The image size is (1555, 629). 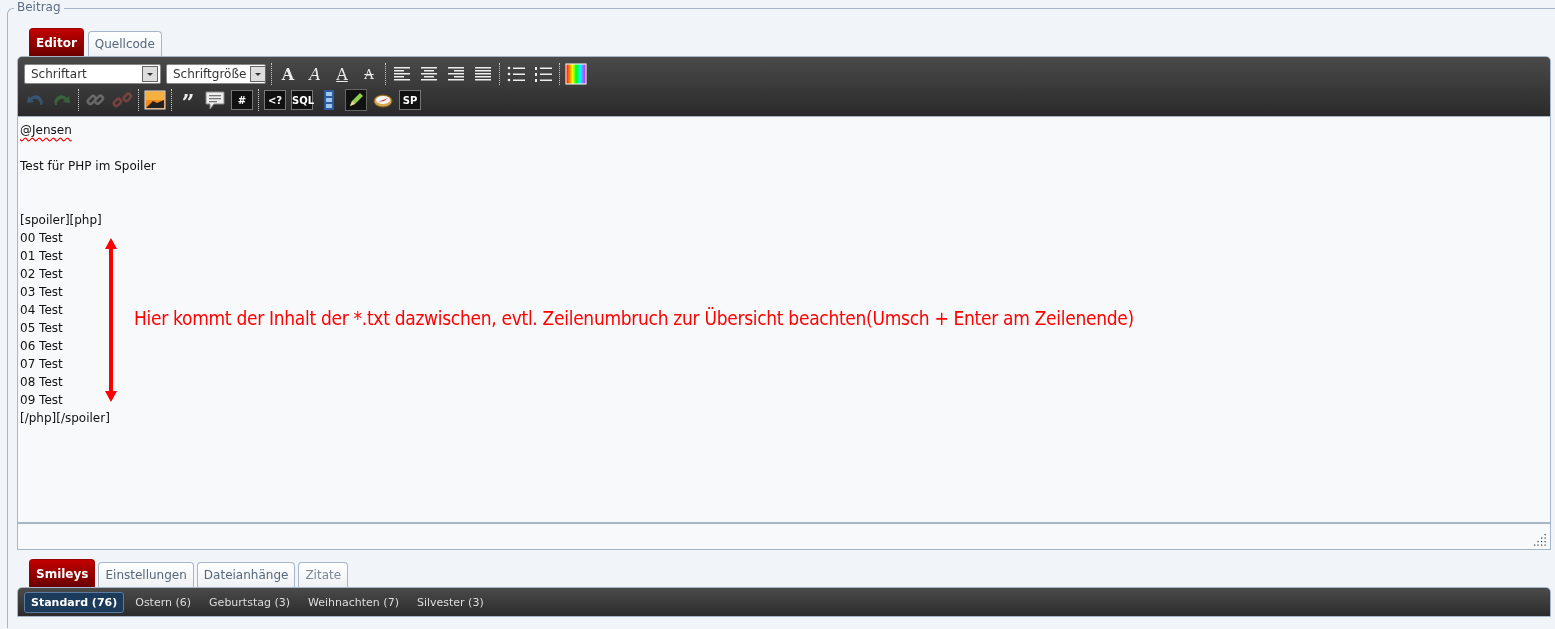 I want to click on quote-button: ”, so click(x=188, y=100).